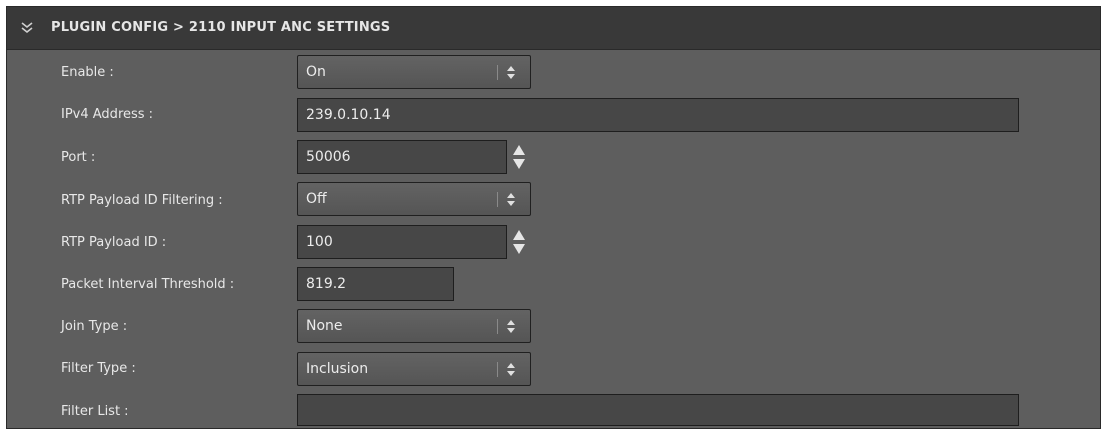 The image size is (1112, 436). What do you see at coordinates (337, 369) in the screenshot?
I see `filter-type-value: Inclusion` at bounding box center [337, 369].